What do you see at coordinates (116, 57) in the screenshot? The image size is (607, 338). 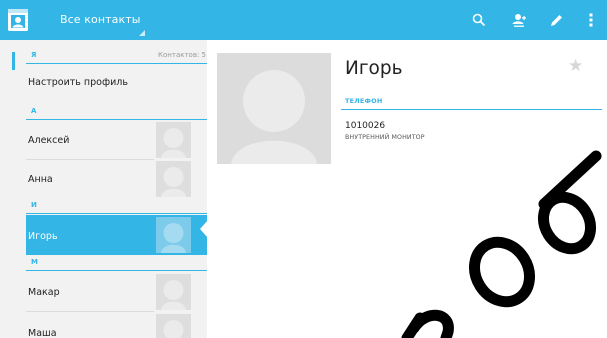 I see `section-header: Я Контактов: 5` at bounding box center [116, 57].